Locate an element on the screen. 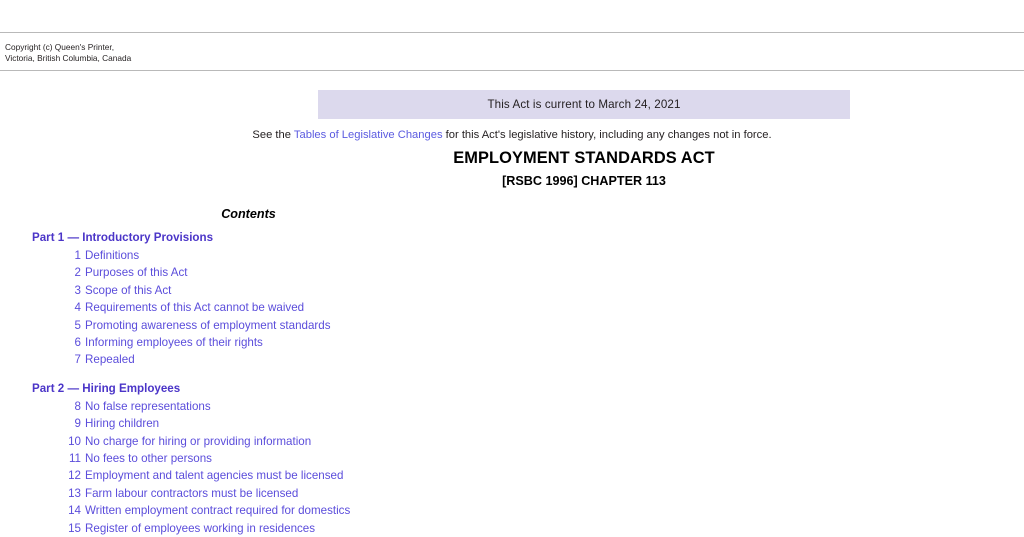 The width and height of the screenshot is (1024, 537). toc-entry-number: 1 is located at coordinates (77, 255).